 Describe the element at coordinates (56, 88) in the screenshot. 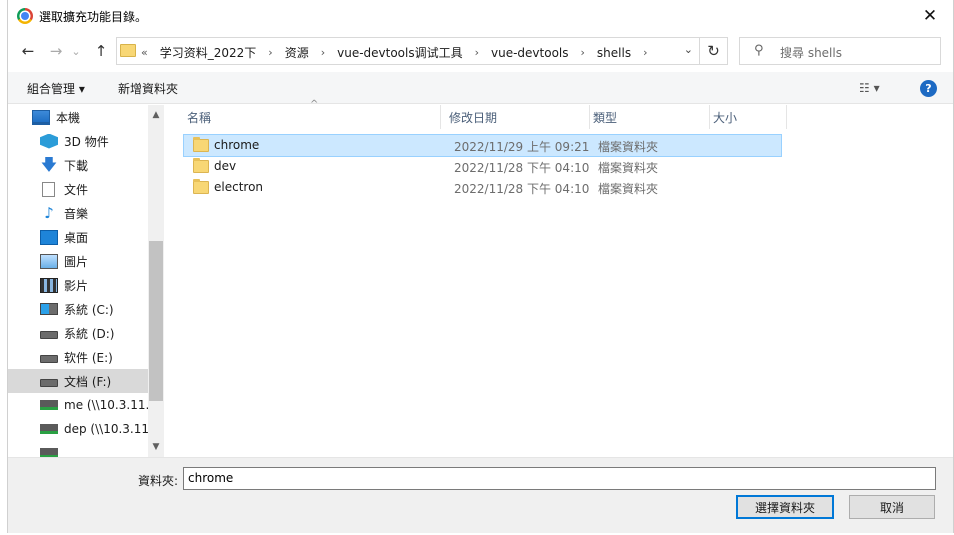

I see `organize-menu: 組合管理 ▾` at that location.